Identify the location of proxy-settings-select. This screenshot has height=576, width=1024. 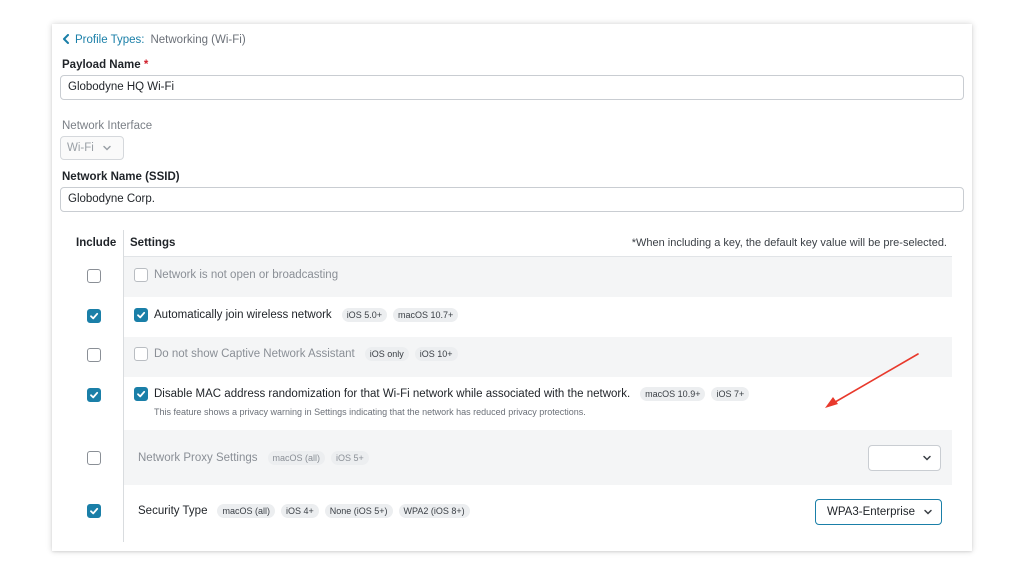
(904, 458).